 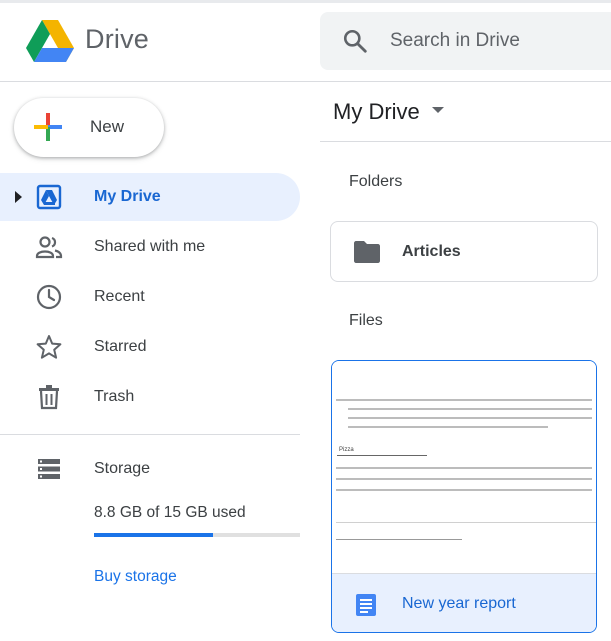 What do you see at coordinates (150, 297) in the screenshot?
I see `sidebar-item-recent: Recent` at bounding box center [150, 297].